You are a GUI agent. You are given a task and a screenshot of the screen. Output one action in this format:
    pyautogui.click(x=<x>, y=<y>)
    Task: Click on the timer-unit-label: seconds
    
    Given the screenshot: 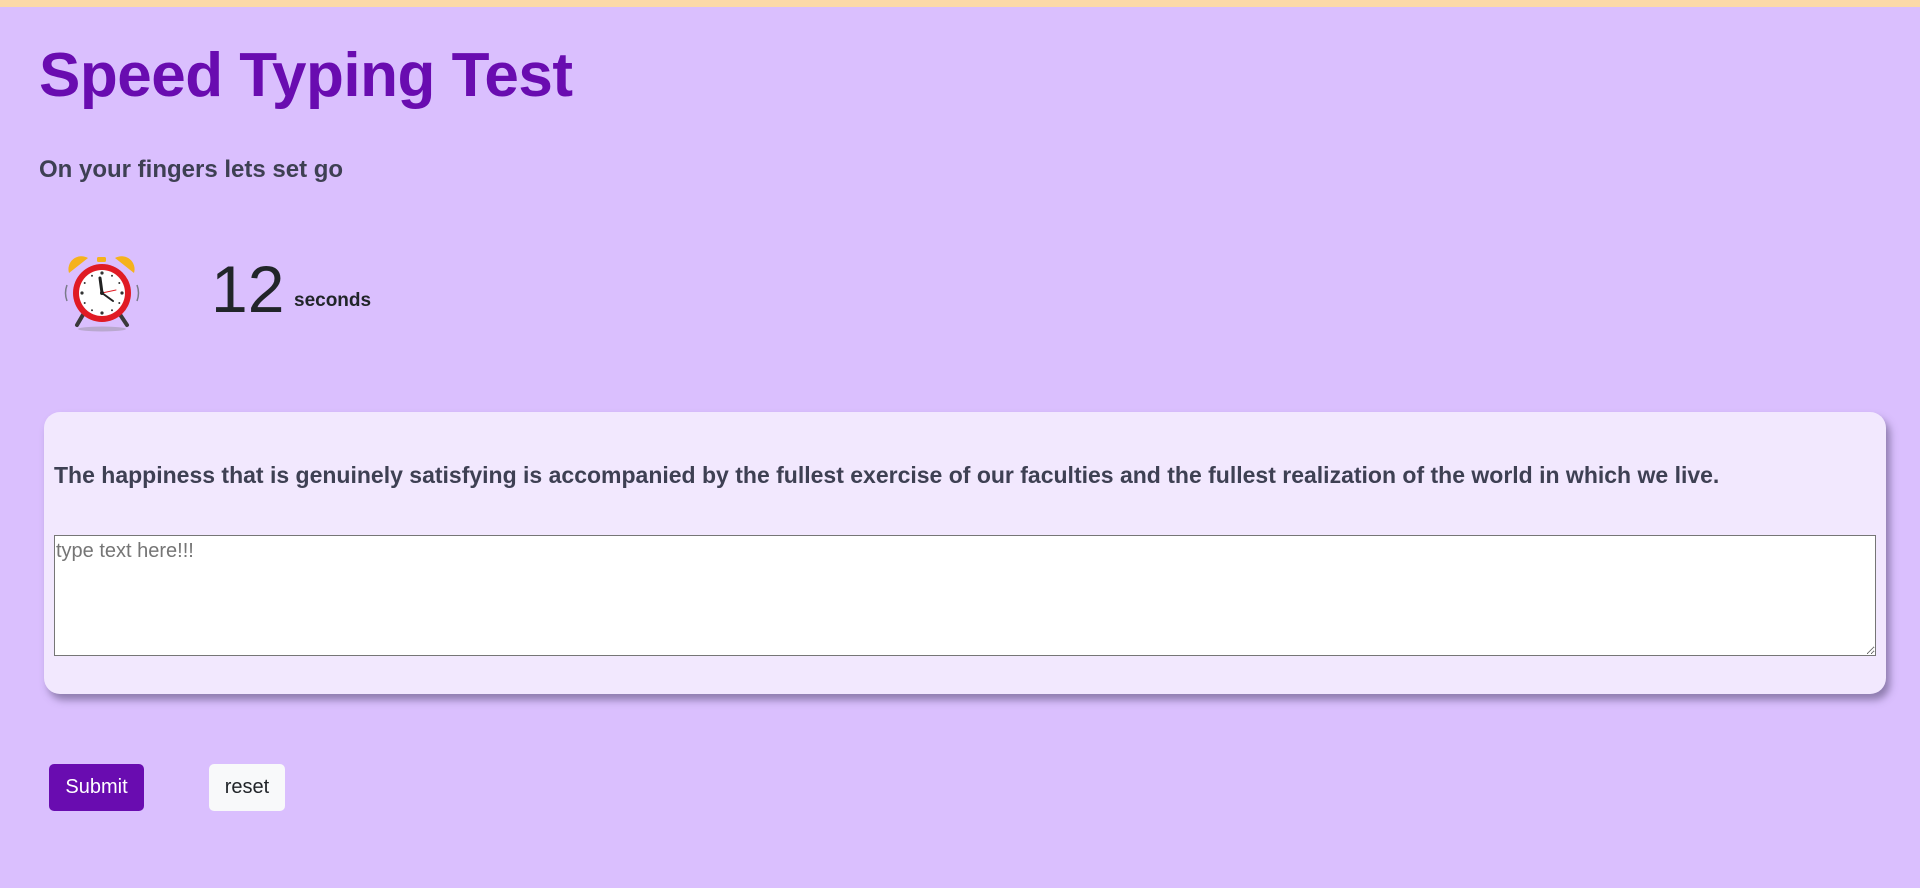 What is the action you would take?
    pyautogui.click(x=333, y=300)
    